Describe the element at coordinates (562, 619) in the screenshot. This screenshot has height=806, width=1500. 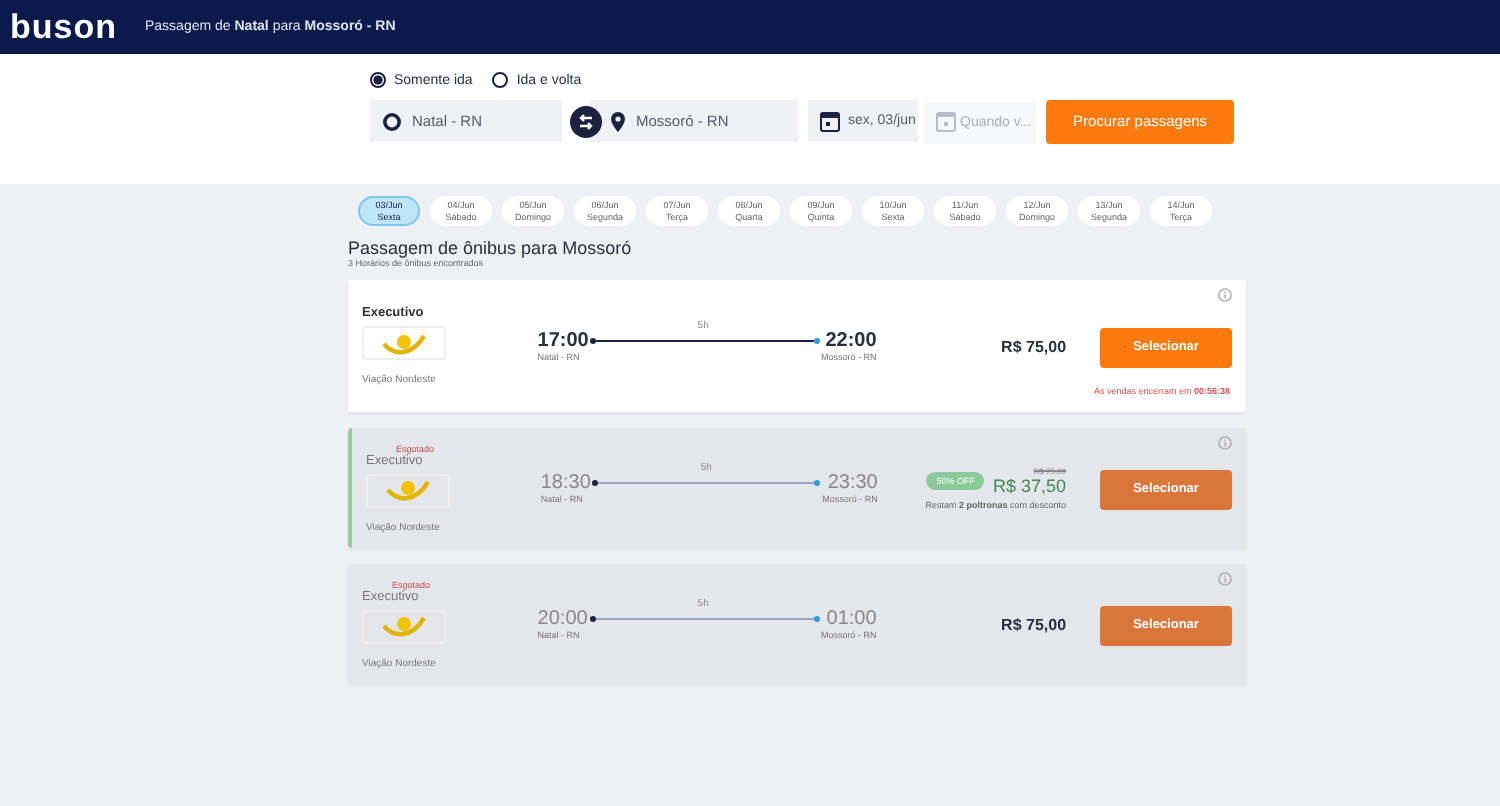
I see `departure-time: 20:00` at that location.